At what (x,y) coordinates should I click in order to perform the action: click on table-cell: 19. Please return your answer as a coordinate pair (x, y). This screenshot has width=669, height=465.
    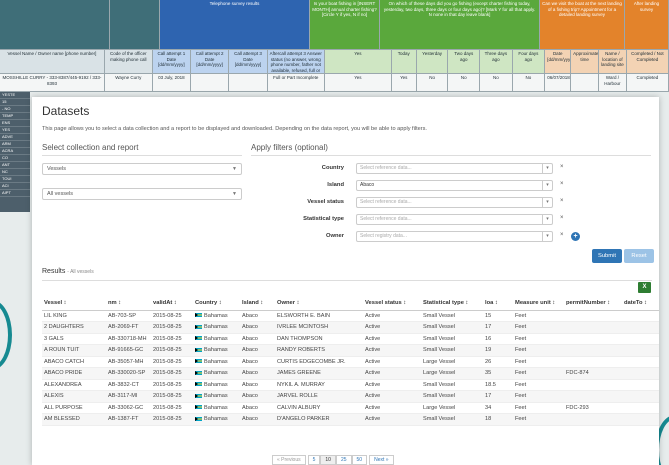
    Looking at the image, I should click on (498, 350).